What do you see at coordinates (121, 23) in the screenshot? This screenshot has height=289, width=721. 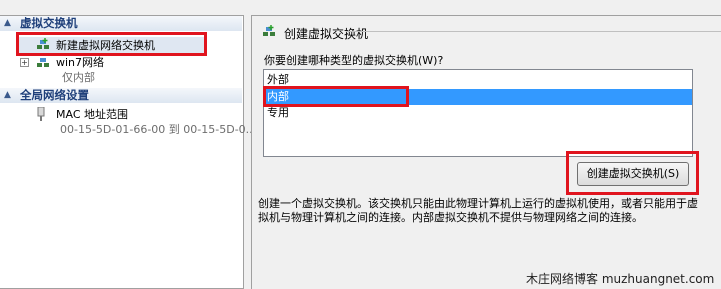 I see `section-virtual-switches: ▲ 虚拟交换机` at bounding box center [121, 23].